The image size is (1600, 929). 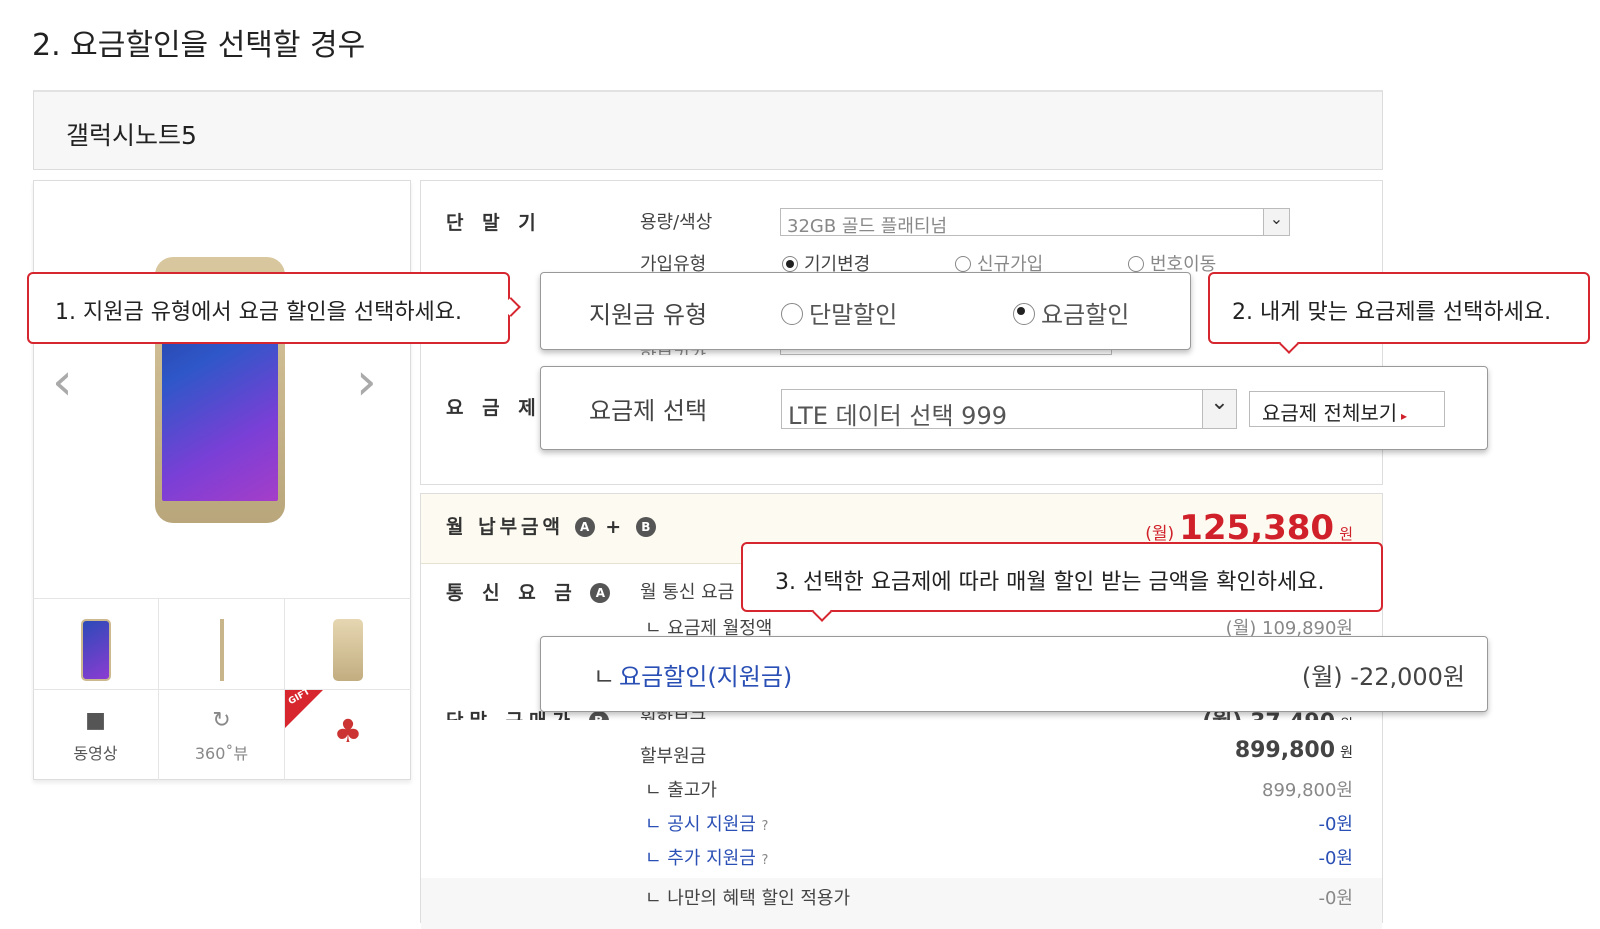 I want to click on discount-value: (월) -22,000원, so click(x=1383, y=677).